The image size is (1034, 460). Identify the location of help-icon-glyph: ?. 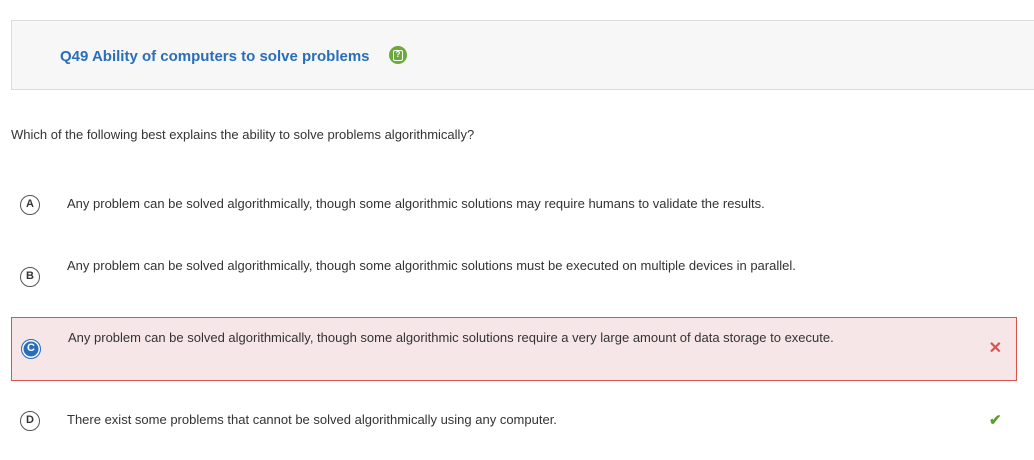
(398, 55).